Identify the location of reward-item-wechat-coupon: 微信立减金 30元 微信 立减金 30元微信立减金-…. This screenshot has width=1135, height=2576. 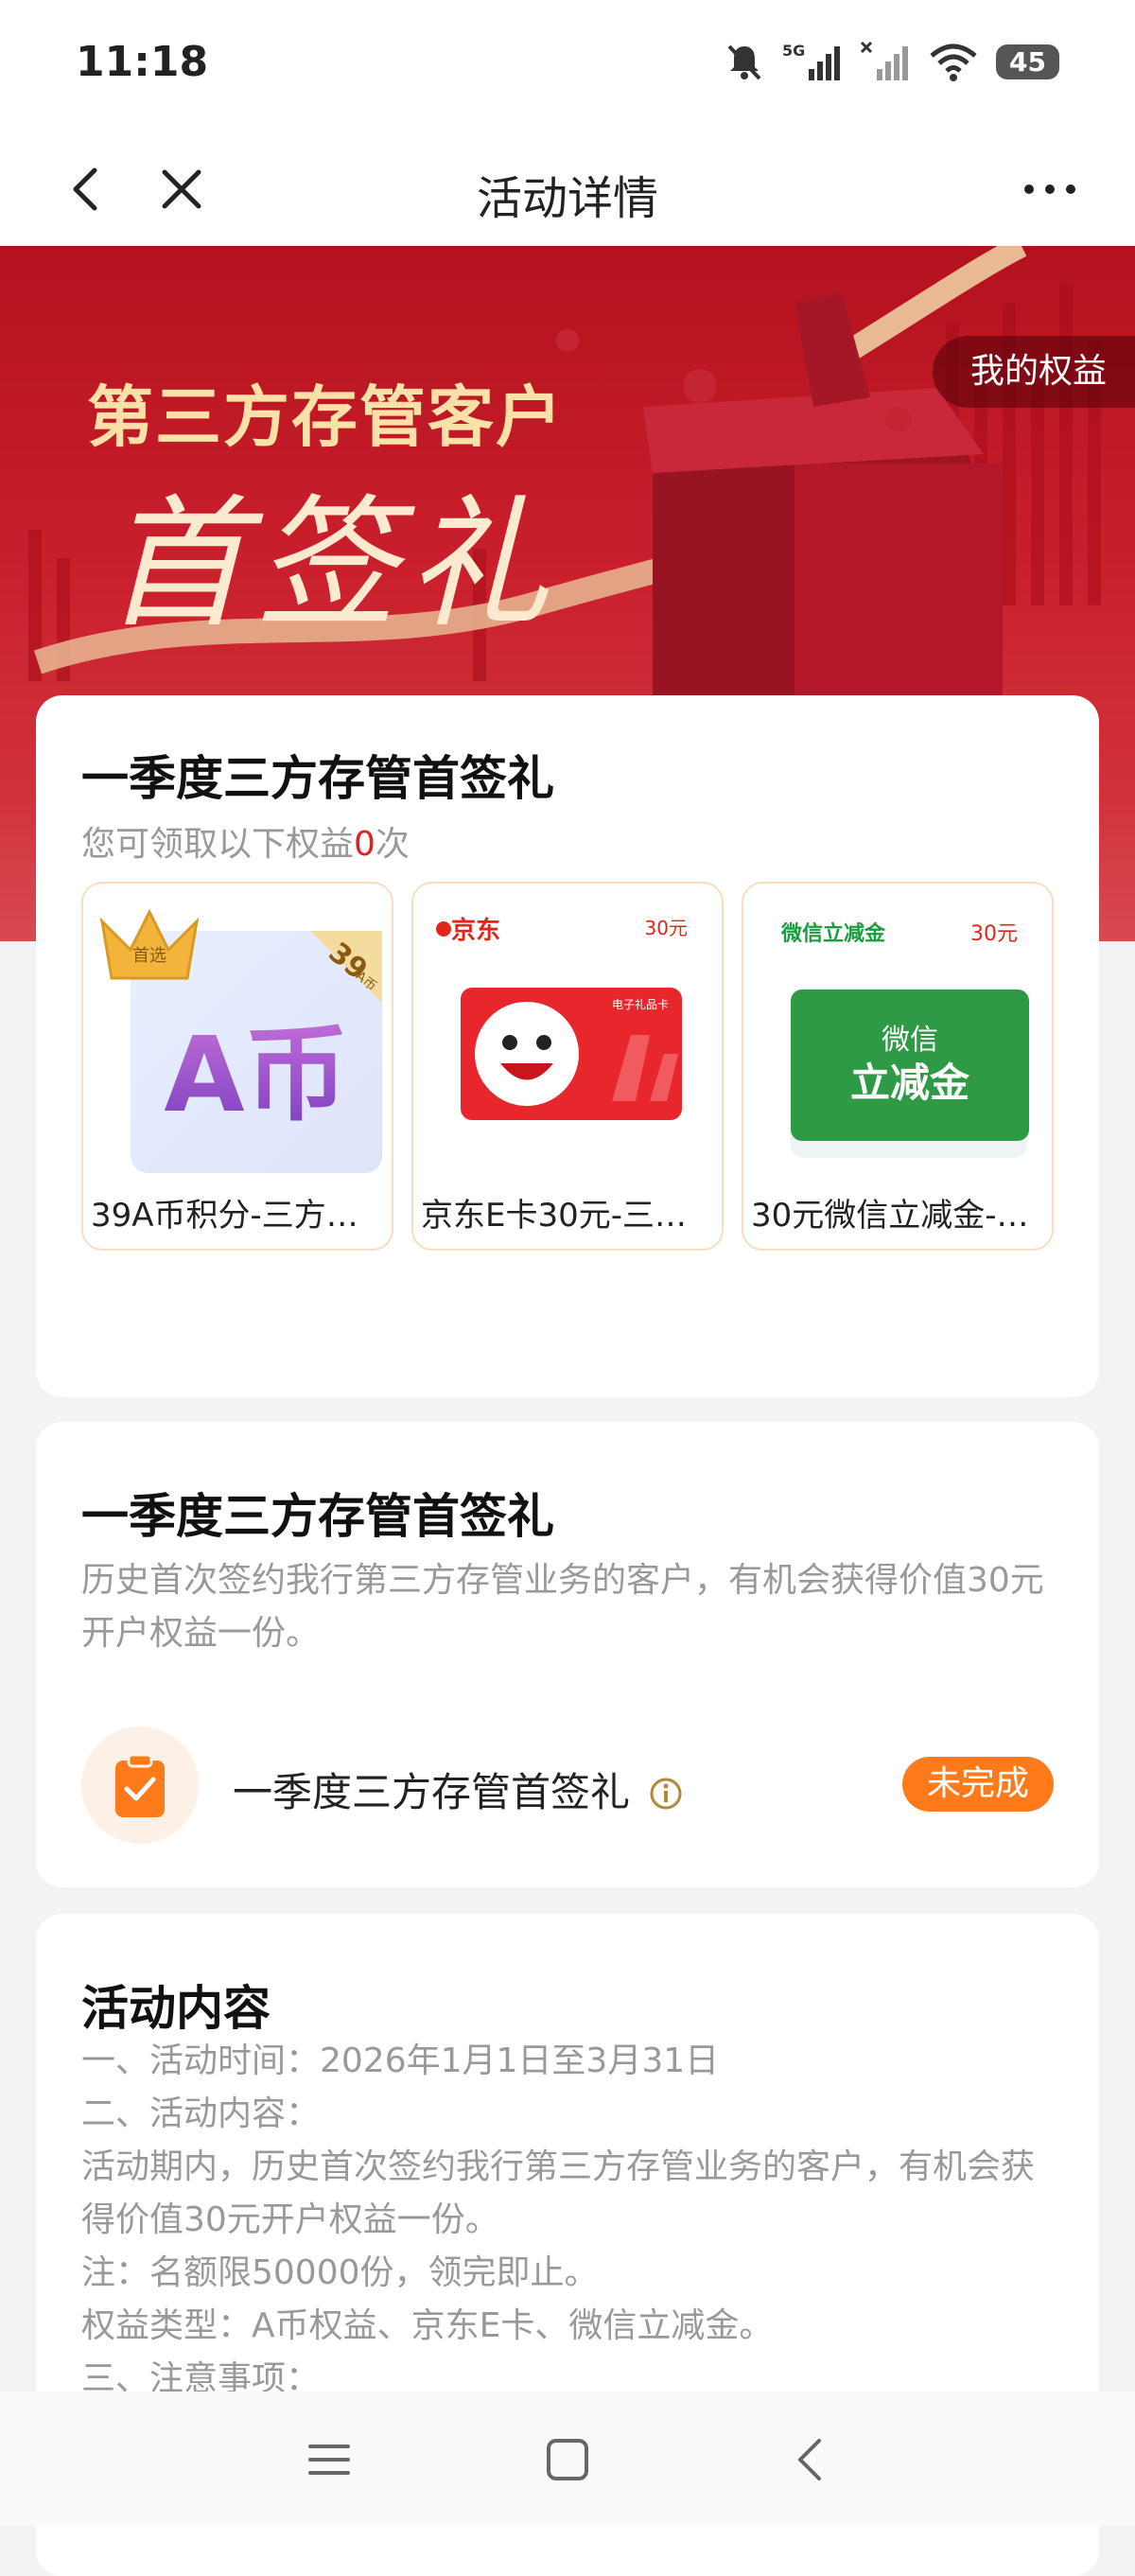
(898, 1067).